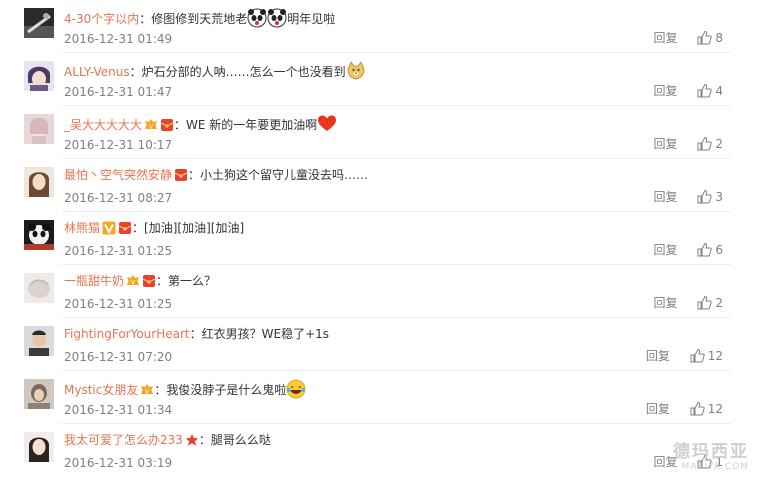  What do you see at coordinates (118, 92) in the screenshot?
I see `comment-time: 2016-12-31 01:47` at bounding box center [118, 92].